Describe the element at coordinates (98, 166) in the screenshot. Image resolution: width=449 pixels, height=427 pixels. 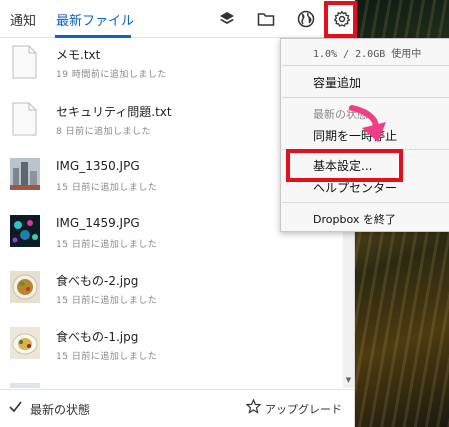
I see `file-name: IMG_1350.JPG` at that location.